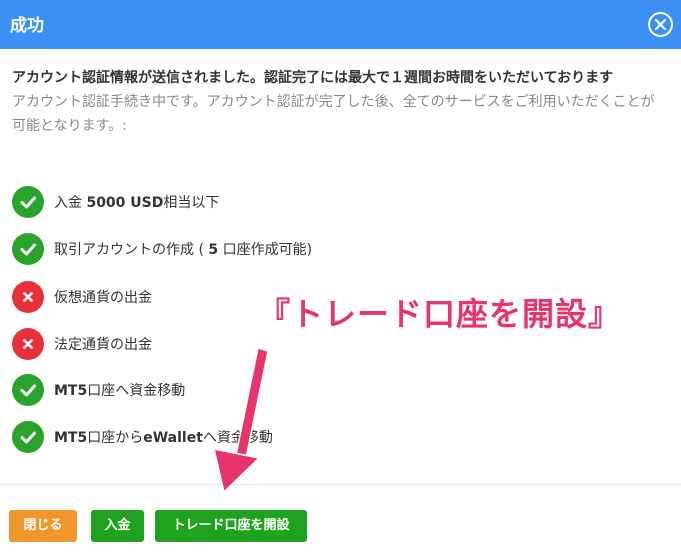 This screenshot has height=552, width=681. Describe the element at coordinates (183, 250) in the screenshot. I see `feature-label: 取引アカウントの作成 ( 5 口座作成可能)` at that location.